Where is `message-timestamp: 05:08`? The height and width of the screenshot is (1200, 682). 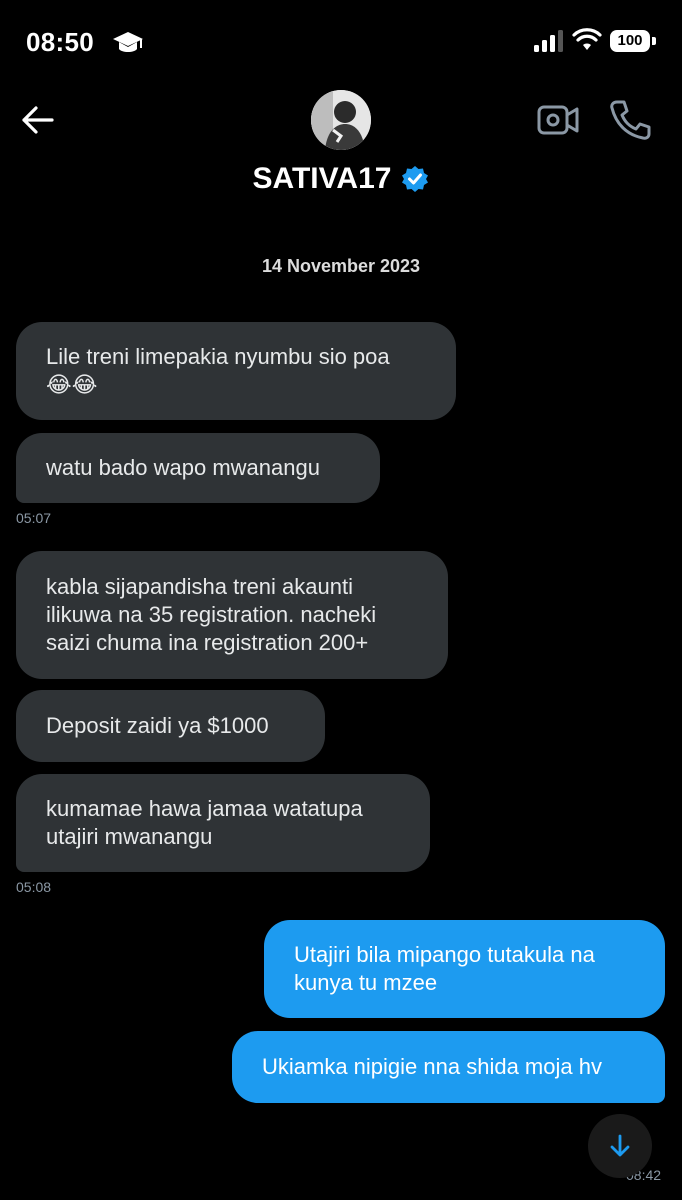 message-timestamp: 05:08 is located at coordinates (34, 887).